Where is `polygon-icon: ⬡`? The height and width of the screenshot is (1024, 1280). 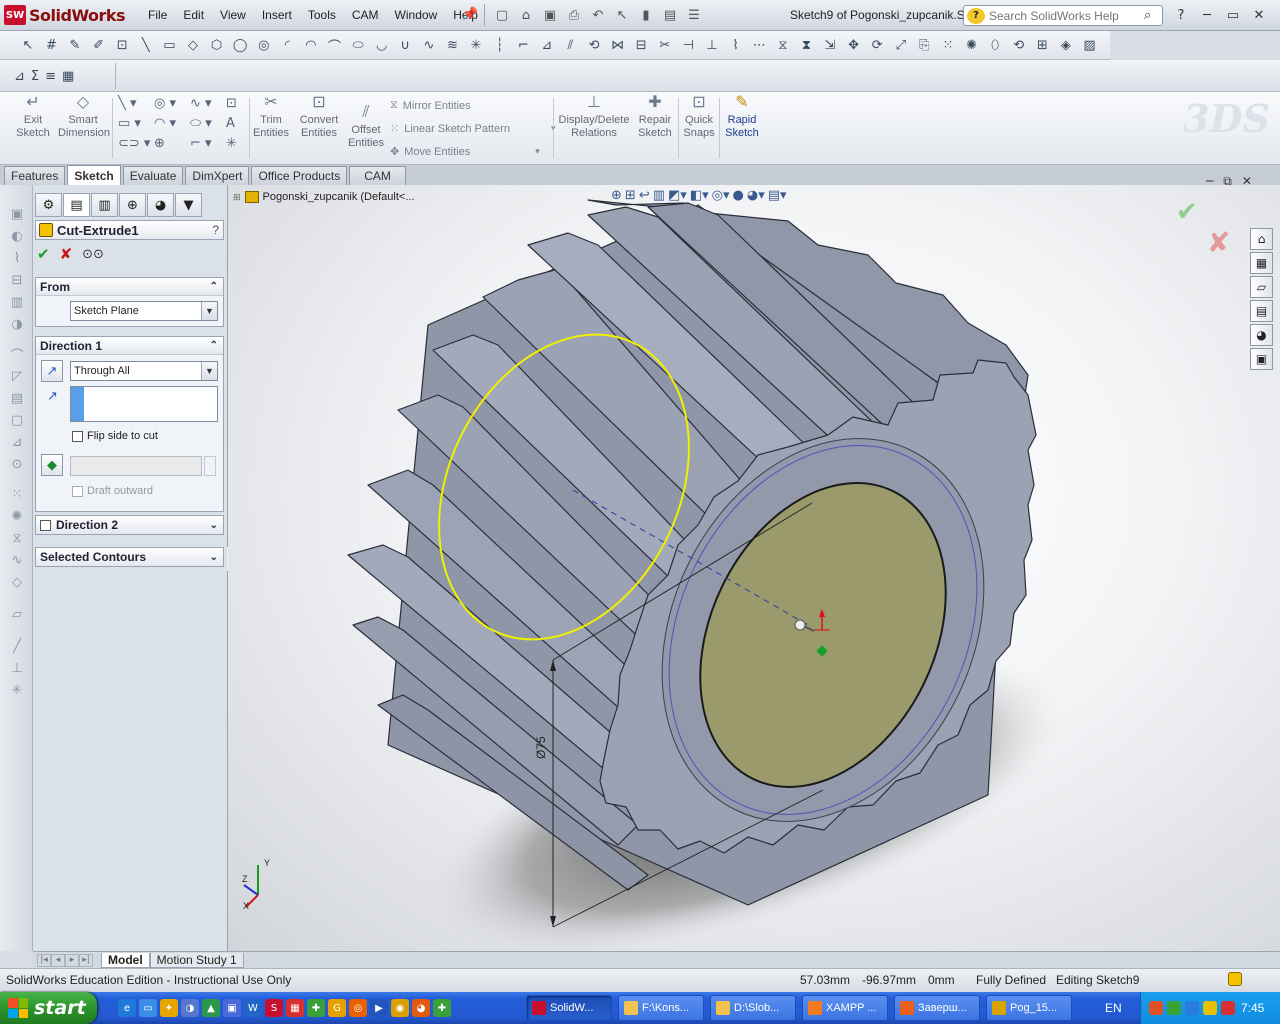 polygon-icon: ⬡ is located at coordinates (217, 45).